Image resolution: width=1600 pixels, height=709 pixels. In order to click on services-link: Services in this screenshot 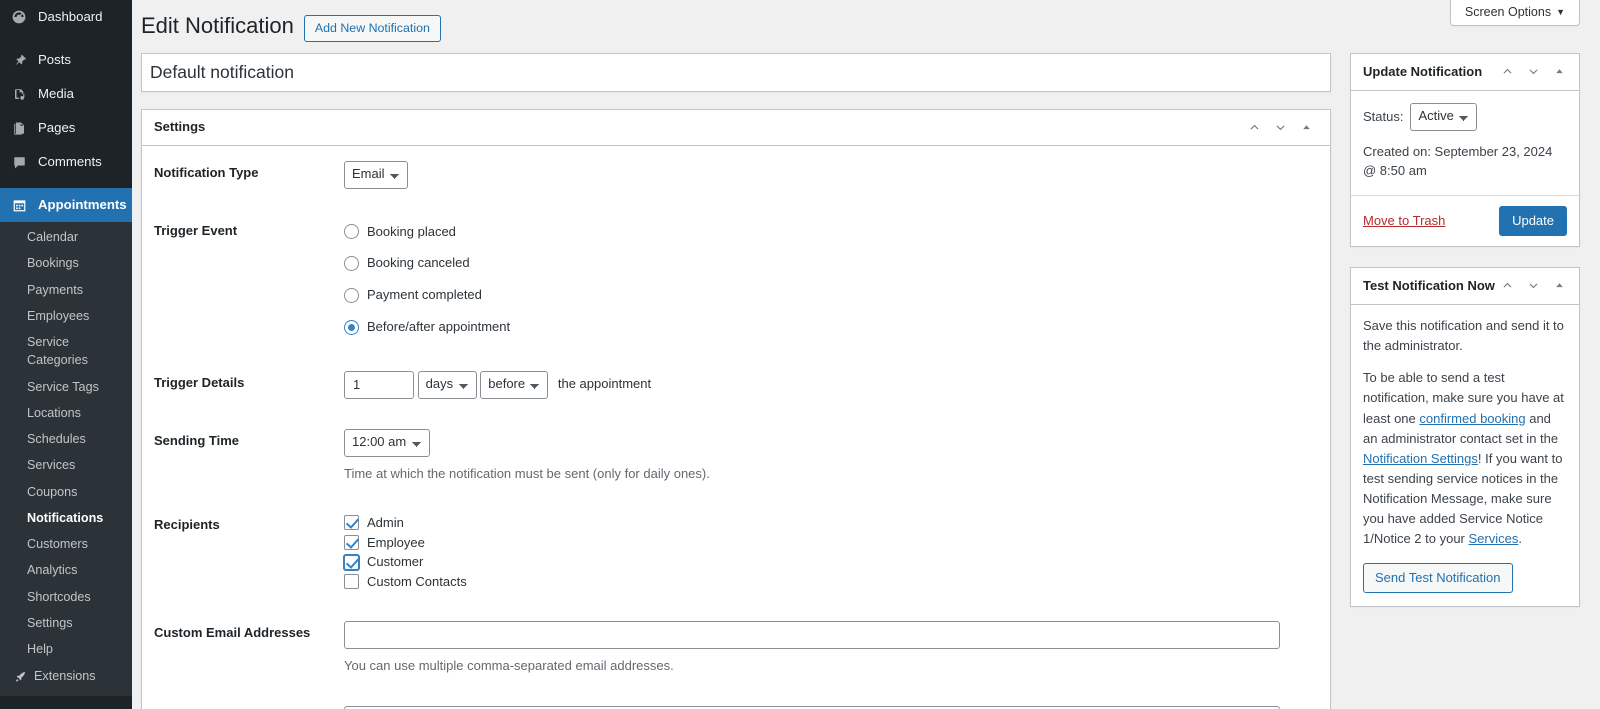, I will do `click(1494, 538)`.